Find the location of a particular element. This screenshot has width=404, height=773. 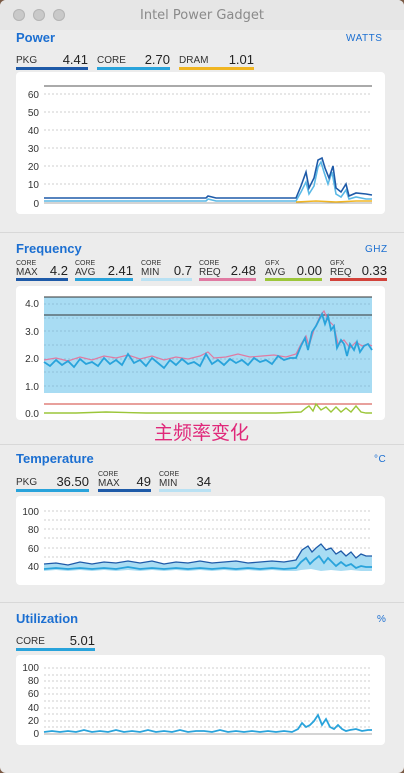

metric-value: 2.48 is located at coordinates (243, 270).